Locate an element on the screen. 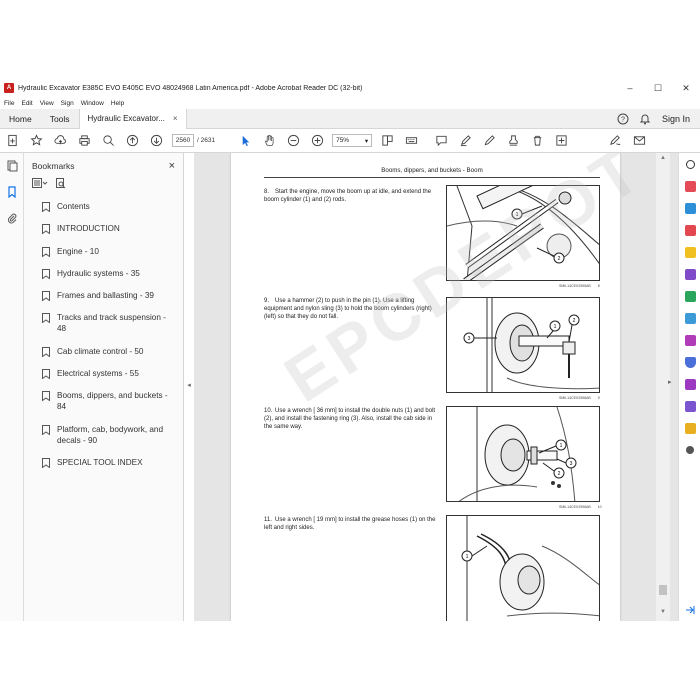 Image resolution: width=700 pixels, height=700 pixels. page-thumbnails-icon is located at coordinates (12, 166).